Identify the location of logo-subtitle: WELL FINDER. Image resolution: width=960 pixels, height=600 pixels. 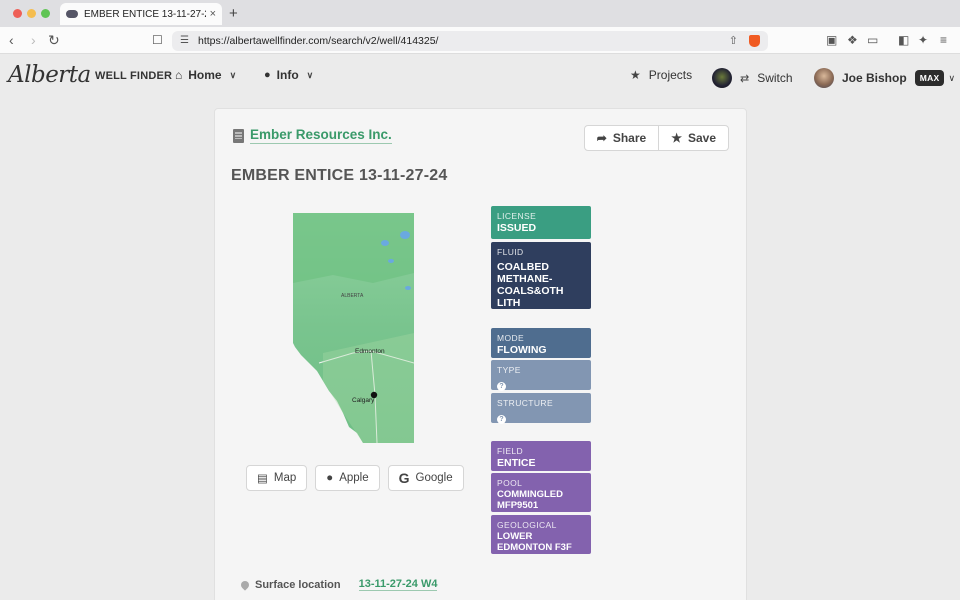
(133, 76).